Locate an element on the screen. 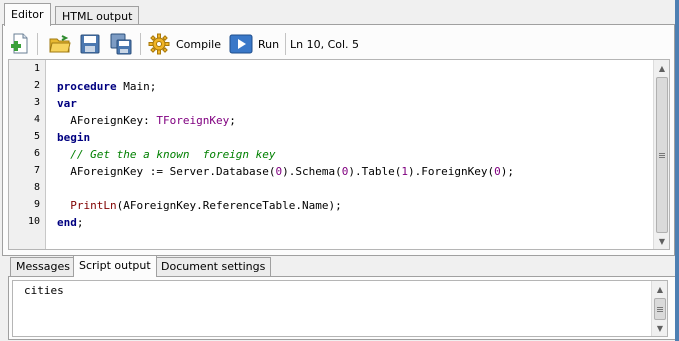 Image resolution: width=679 pixels, height=341 pixels. code-line: end; is located at coordinates (70, 222).